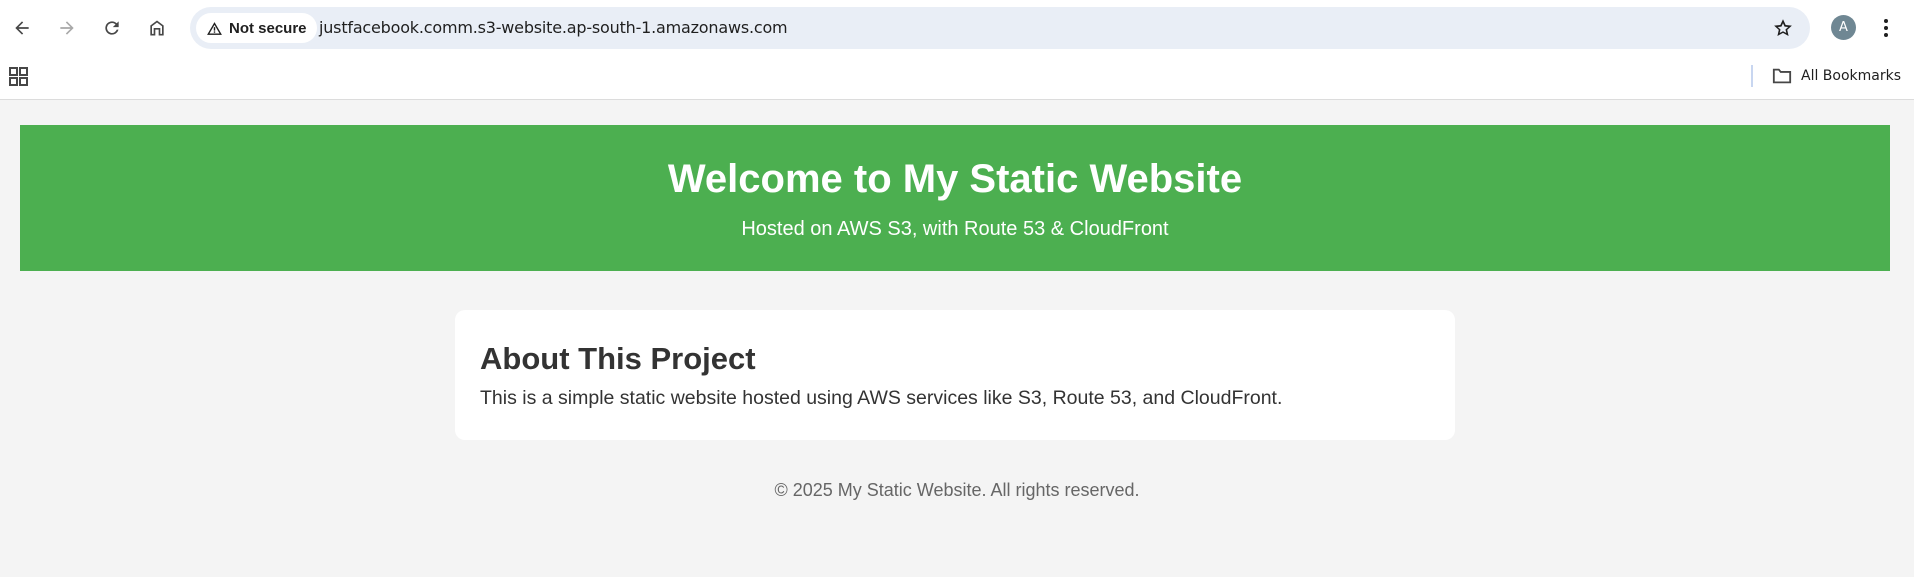 The width and height of the screenshot is (1914, 577). I want to click on profile-avatar: A, so click(1843, 27).